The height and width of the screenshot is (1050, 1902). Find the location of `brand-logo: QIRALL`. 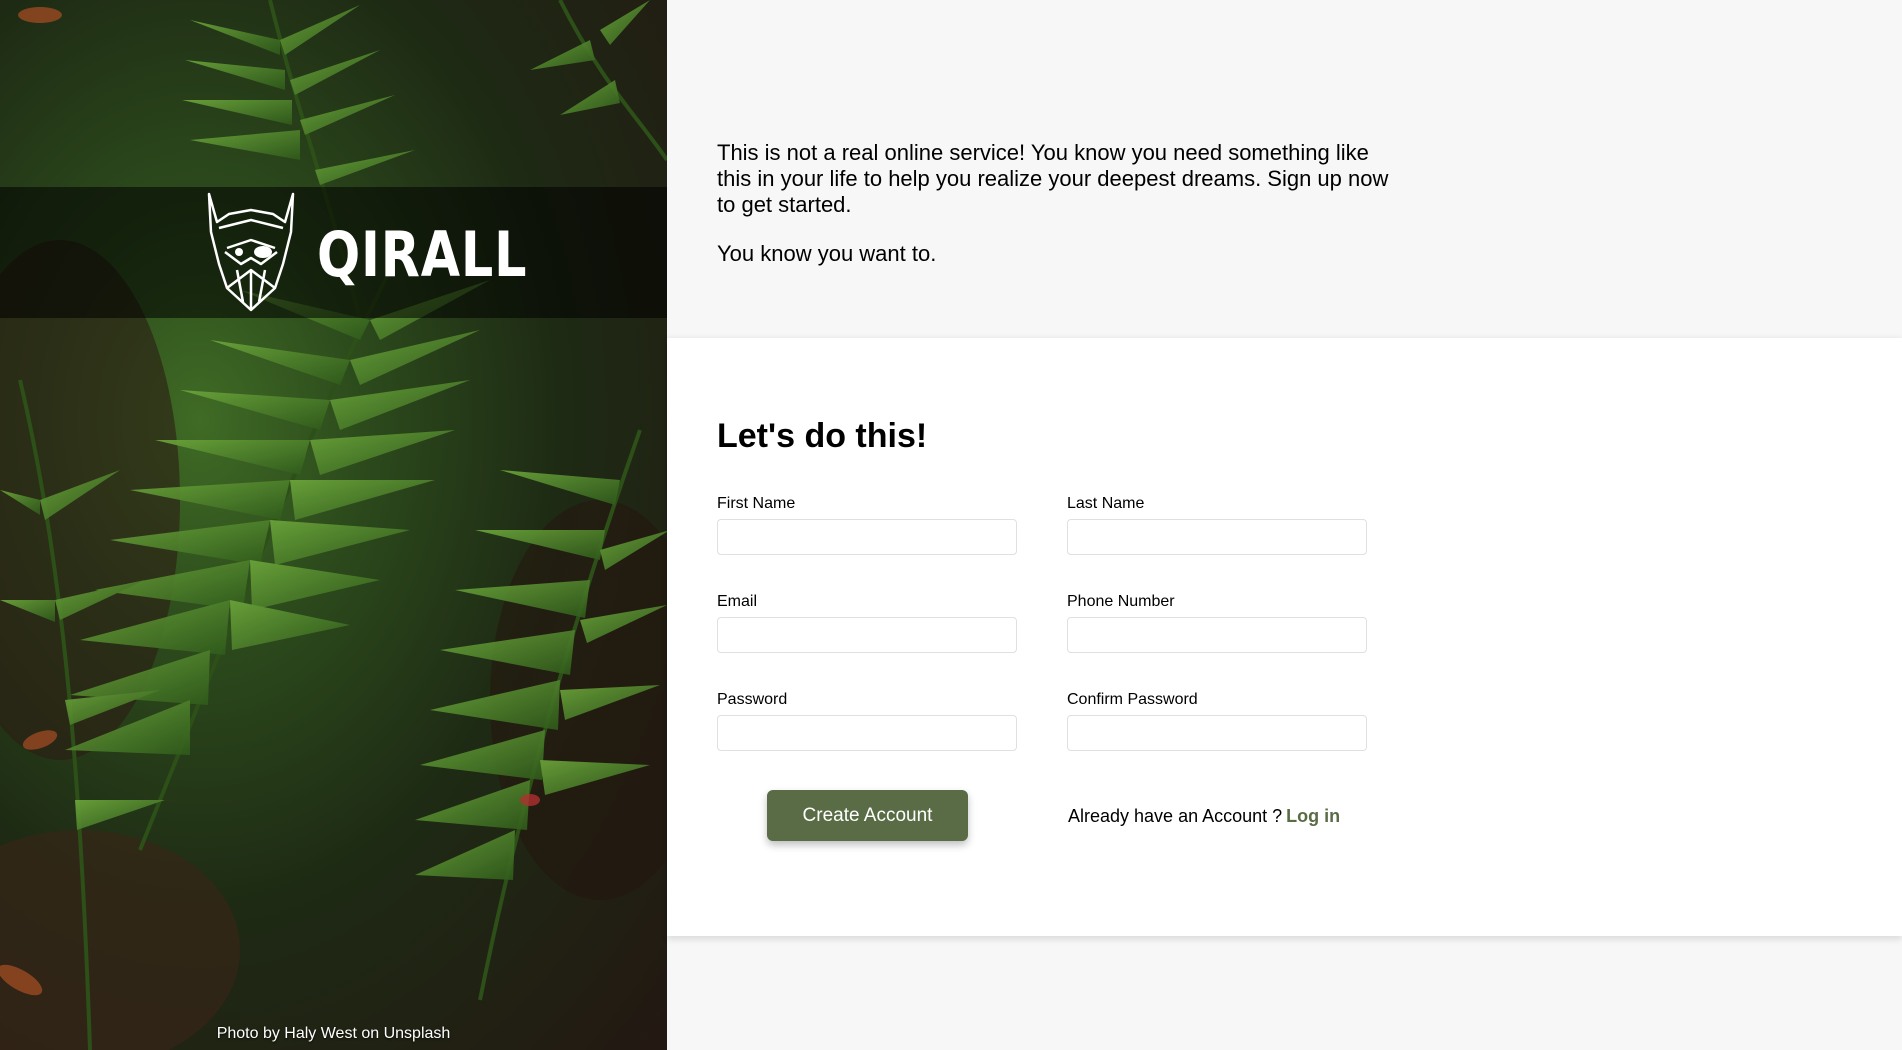

brand-logo: QIRALL is located at coordinates (389, 254).